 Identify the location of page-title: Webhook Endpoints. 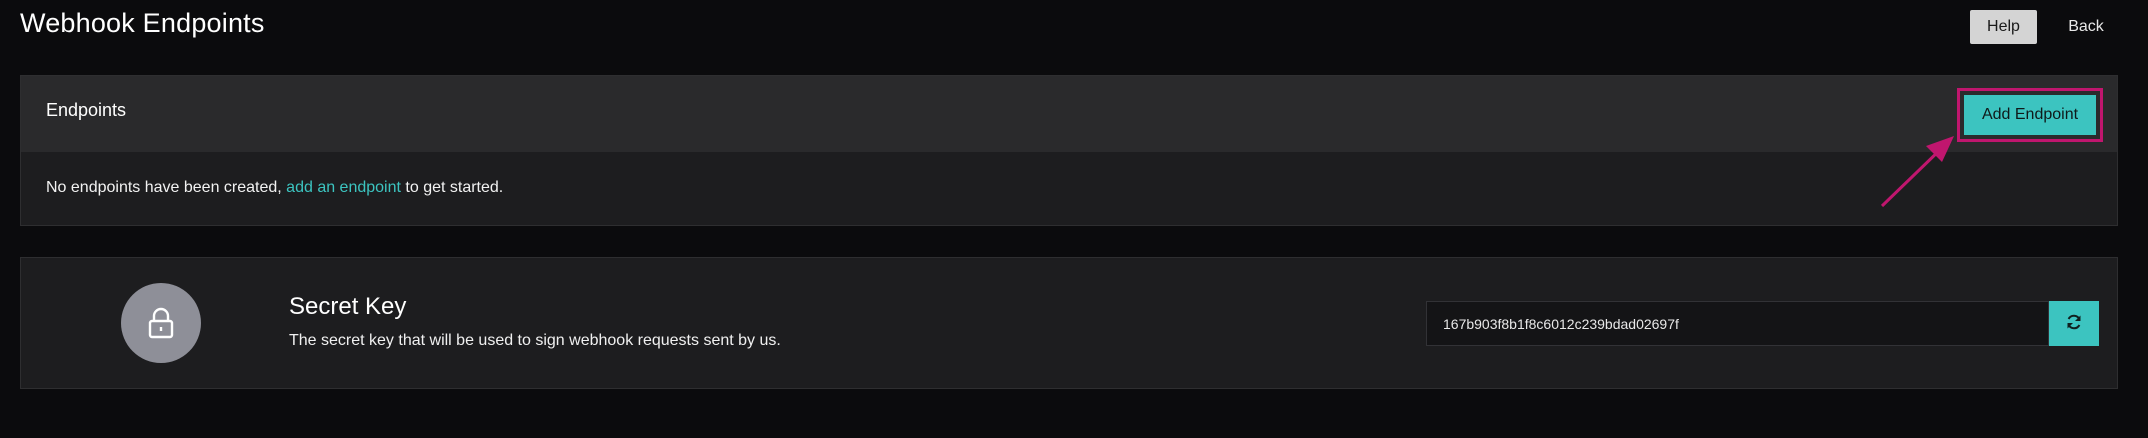
(142, 23).